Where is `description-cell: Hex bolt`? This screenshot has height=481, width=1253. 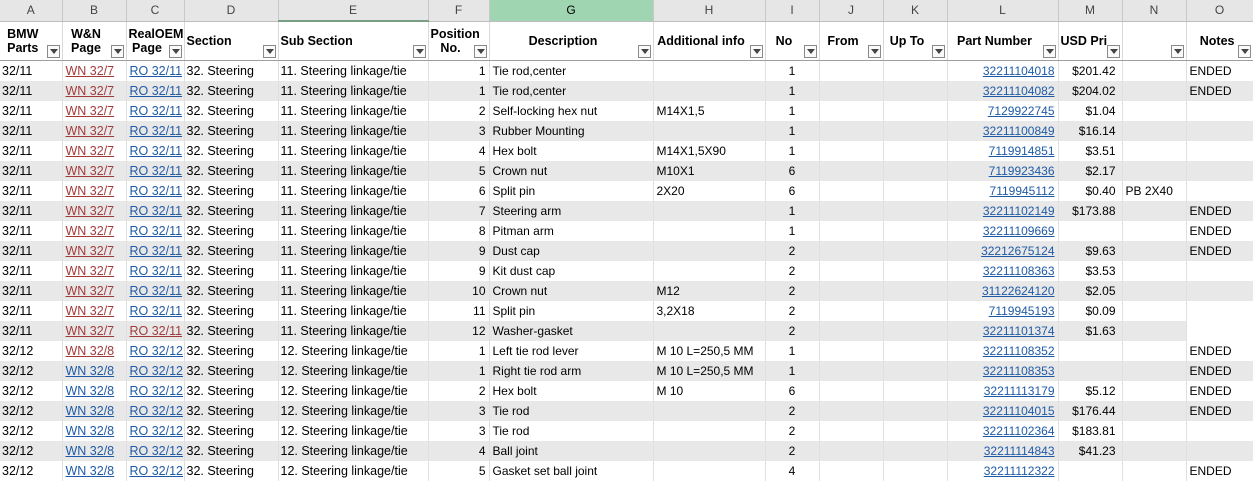
description-cell: Hex bolt is located at coordinates (571, 151).